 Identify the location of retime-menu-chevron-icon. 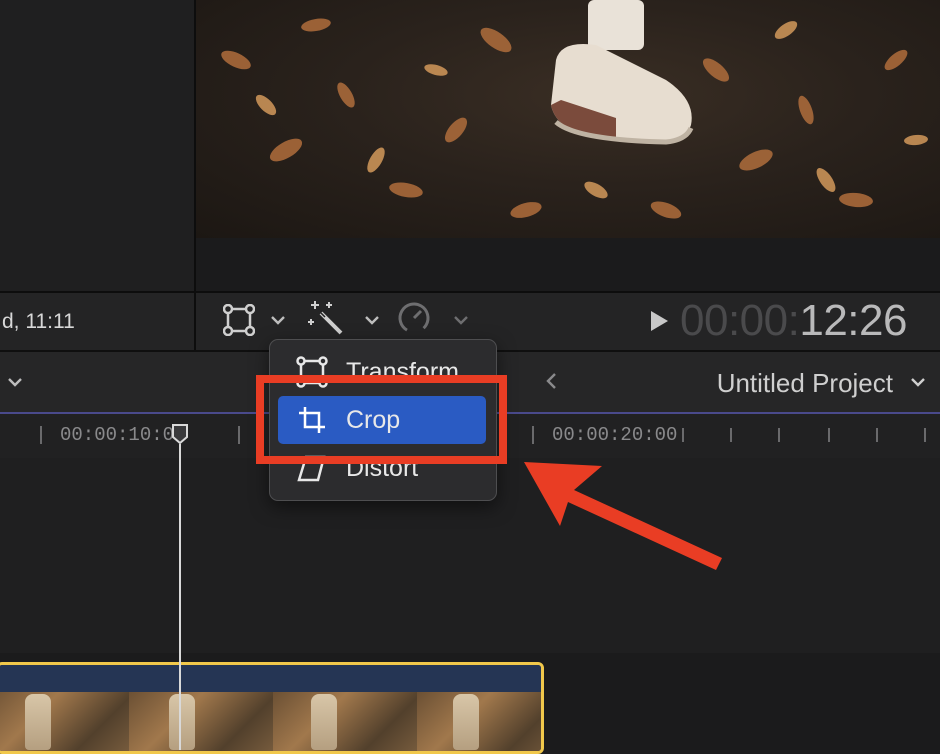
(461, 320).